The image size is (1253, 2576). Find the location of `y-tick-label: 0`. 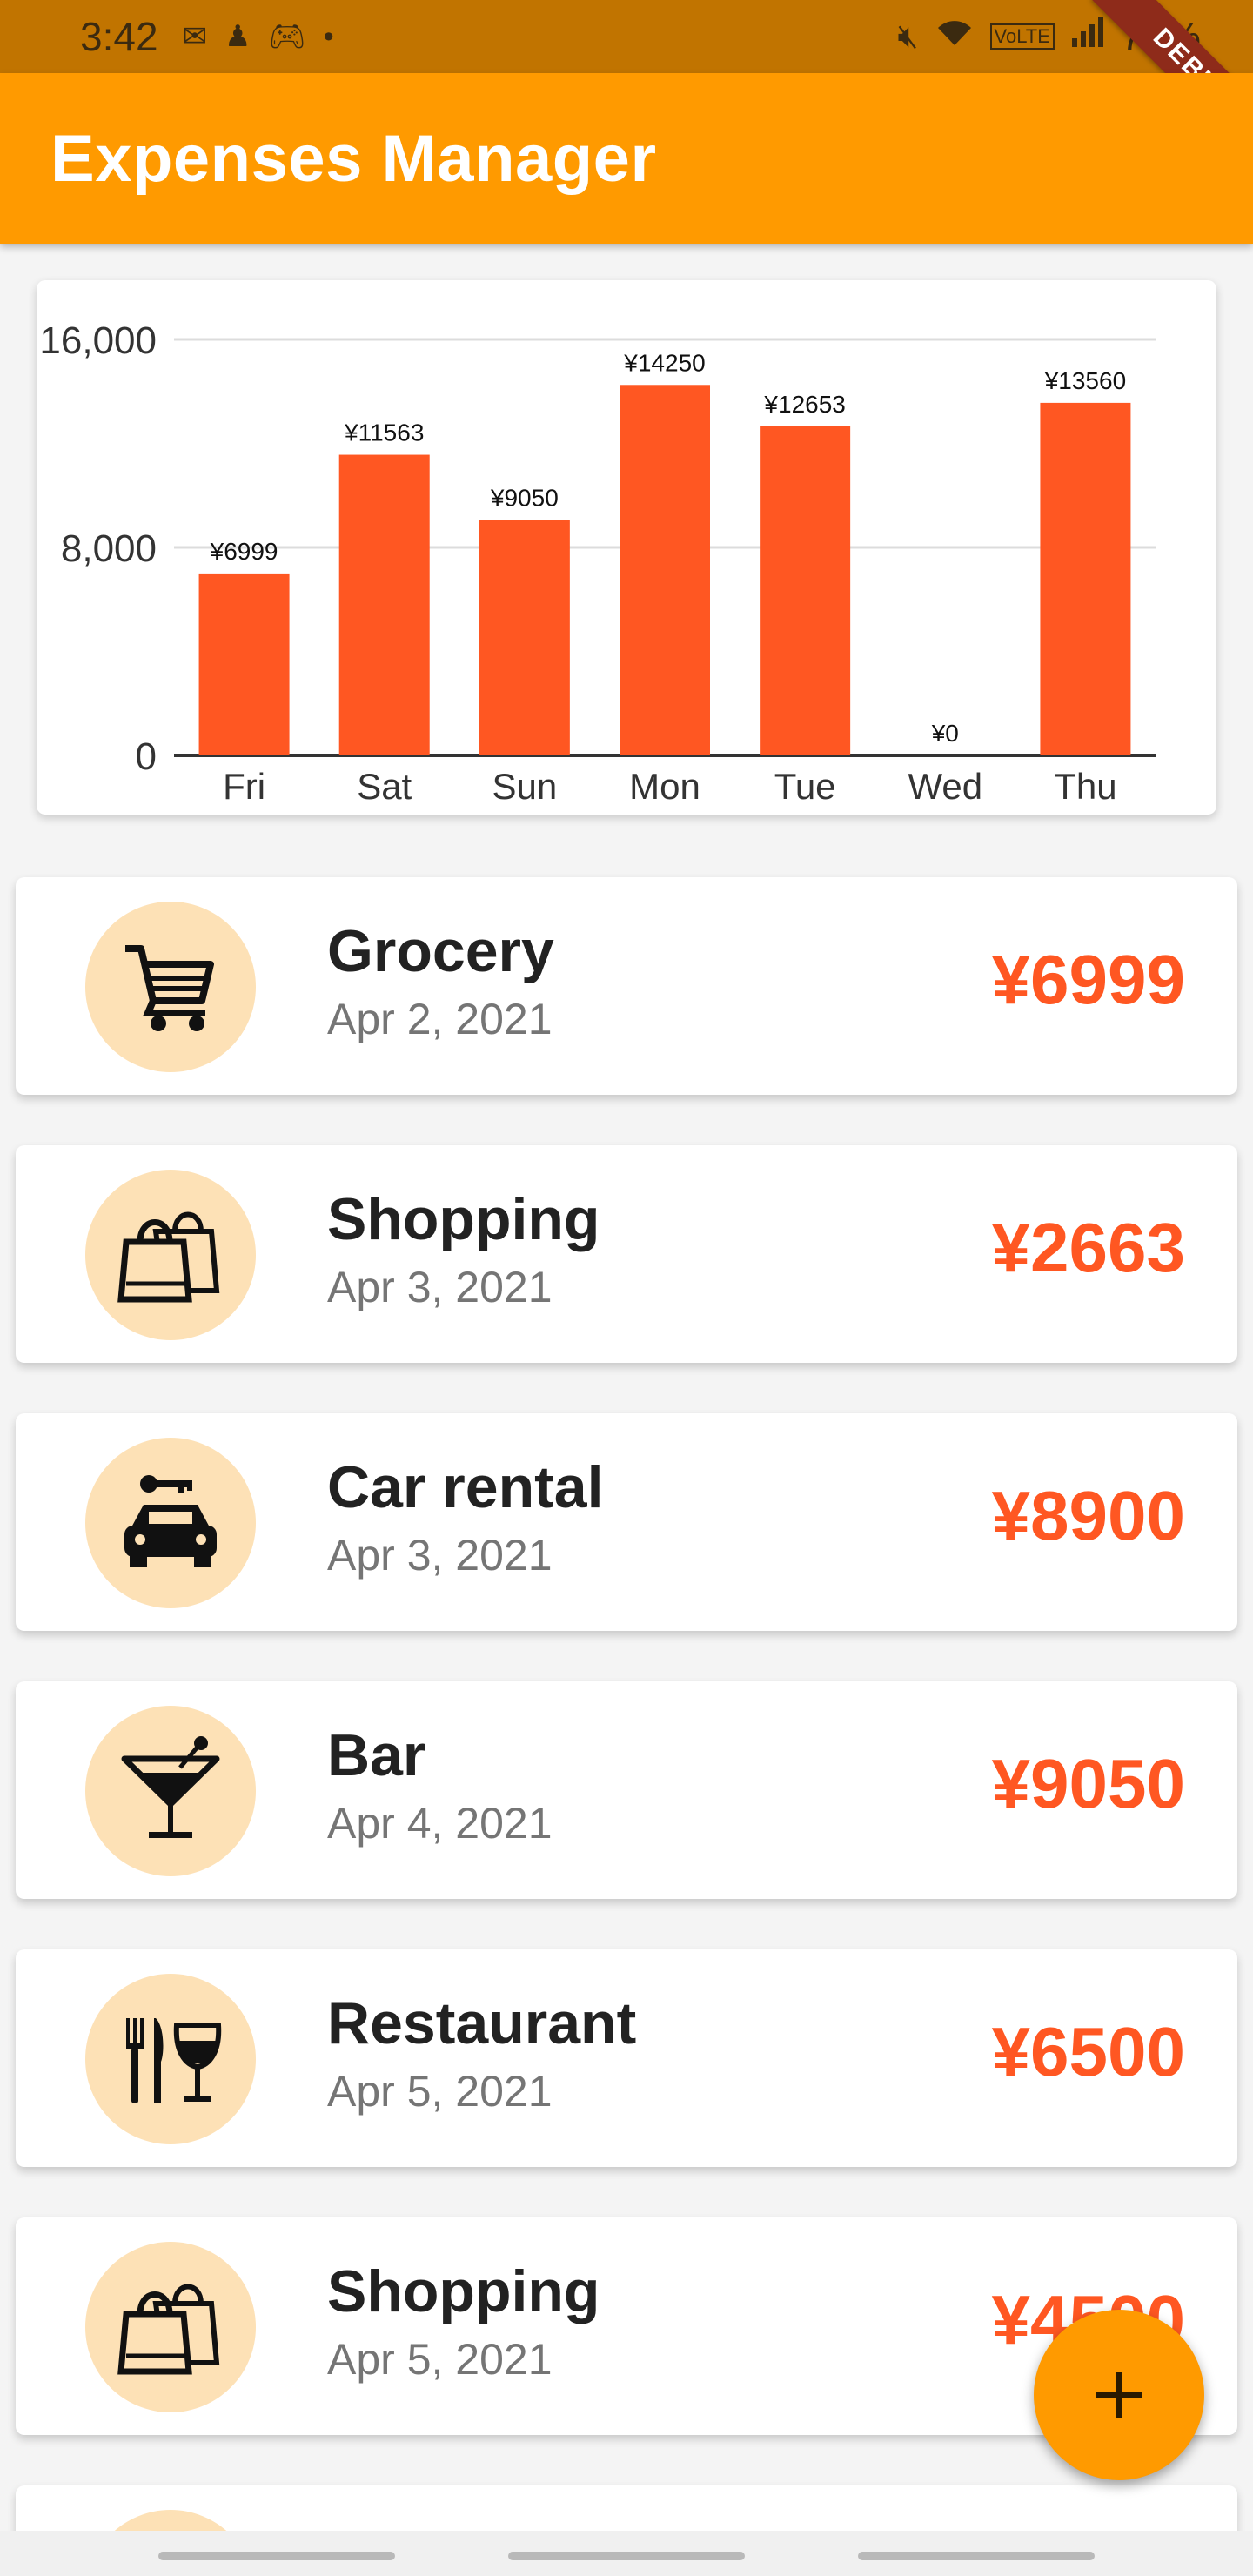

y-tick-label: 0 is located at coordinates (146, 756).